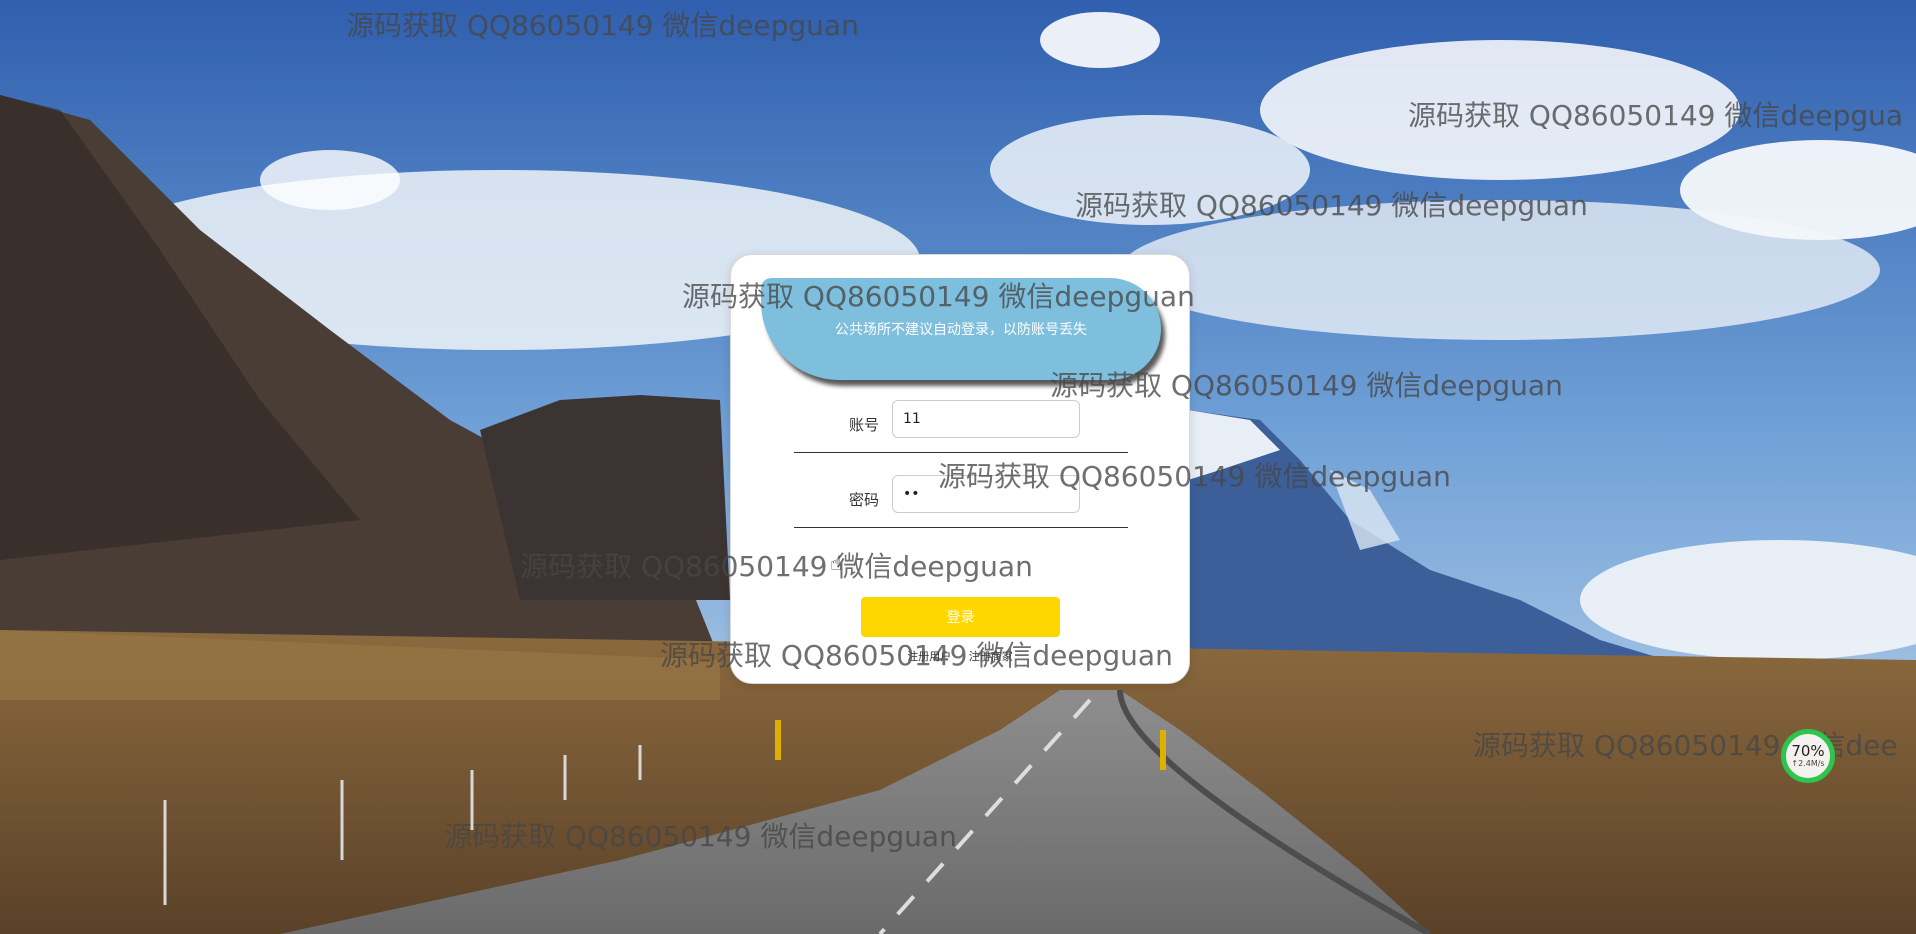 The height and width of the screenshot is (934, 1916). What do you see at coordinates (960, 617) in the screenshot?
I see `login-button: 登录` at bounding box center [960, 617].